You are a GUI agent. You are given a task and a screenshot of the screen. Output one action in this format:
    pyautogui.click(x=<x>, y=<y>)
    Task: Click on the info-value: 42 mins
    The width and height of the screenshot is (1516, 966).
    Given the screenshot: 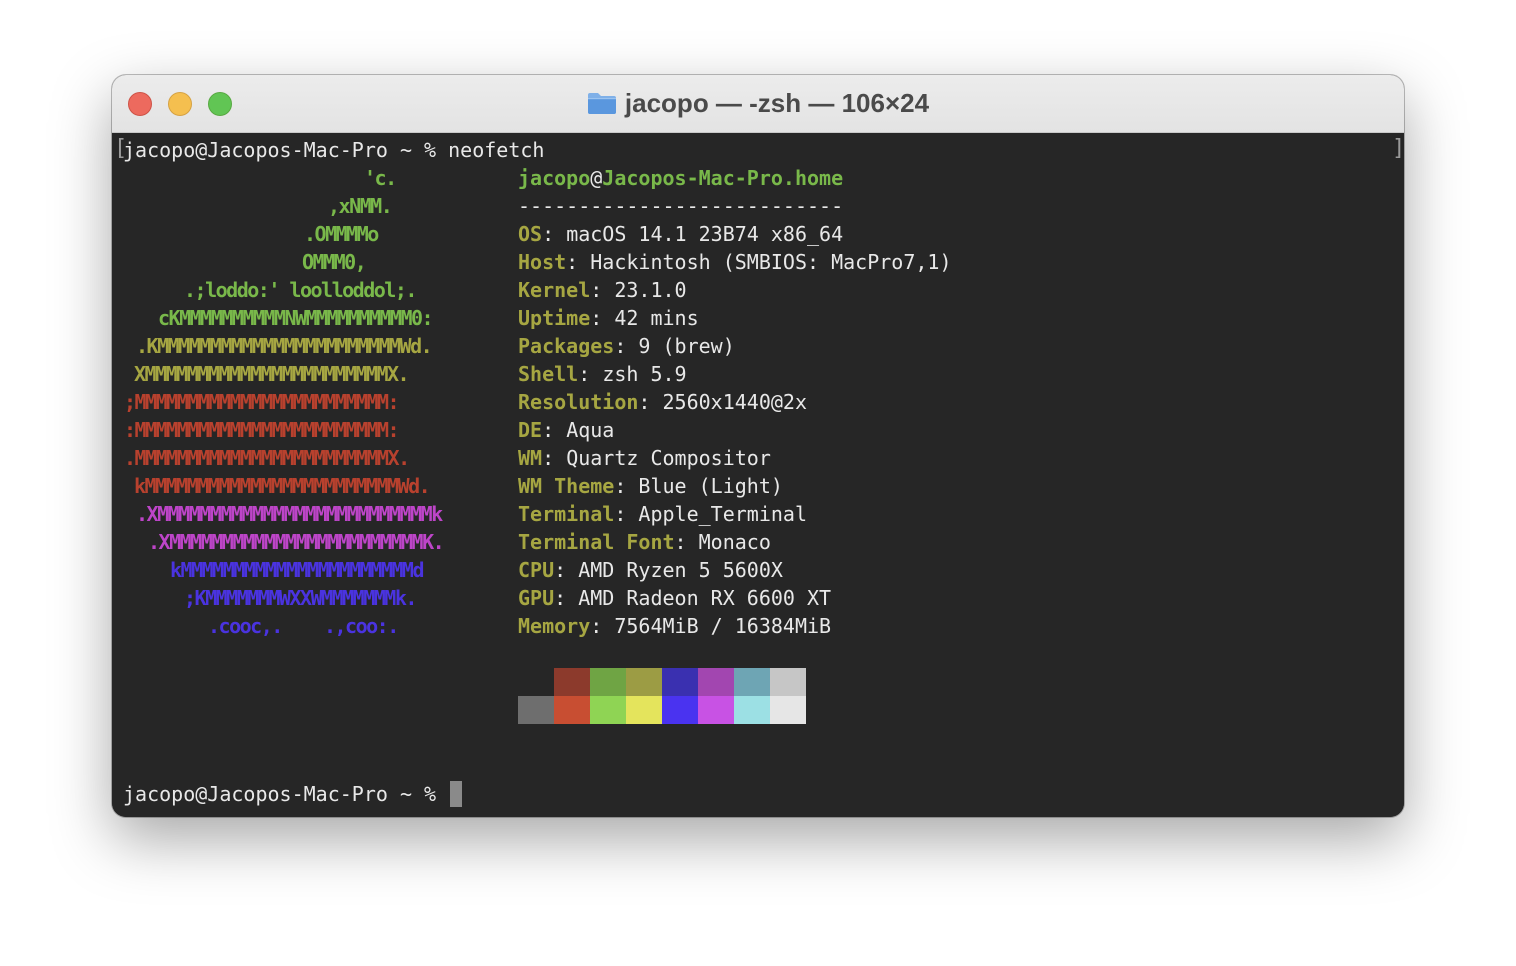 What is the action you would take?
    pyautogui.click(x=656, y=318)
    